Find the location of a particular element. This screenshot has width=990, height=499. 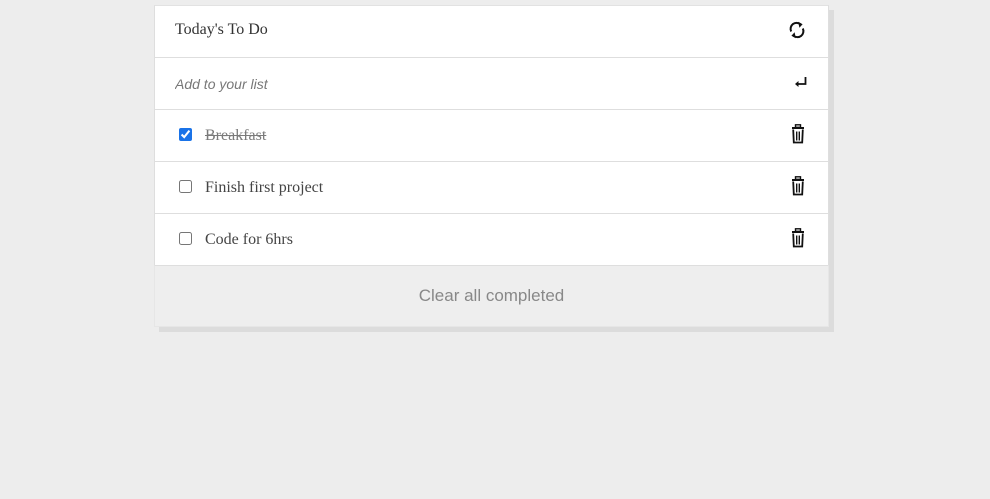

header-row: Today's To Do is located at coordinates (491, 31).